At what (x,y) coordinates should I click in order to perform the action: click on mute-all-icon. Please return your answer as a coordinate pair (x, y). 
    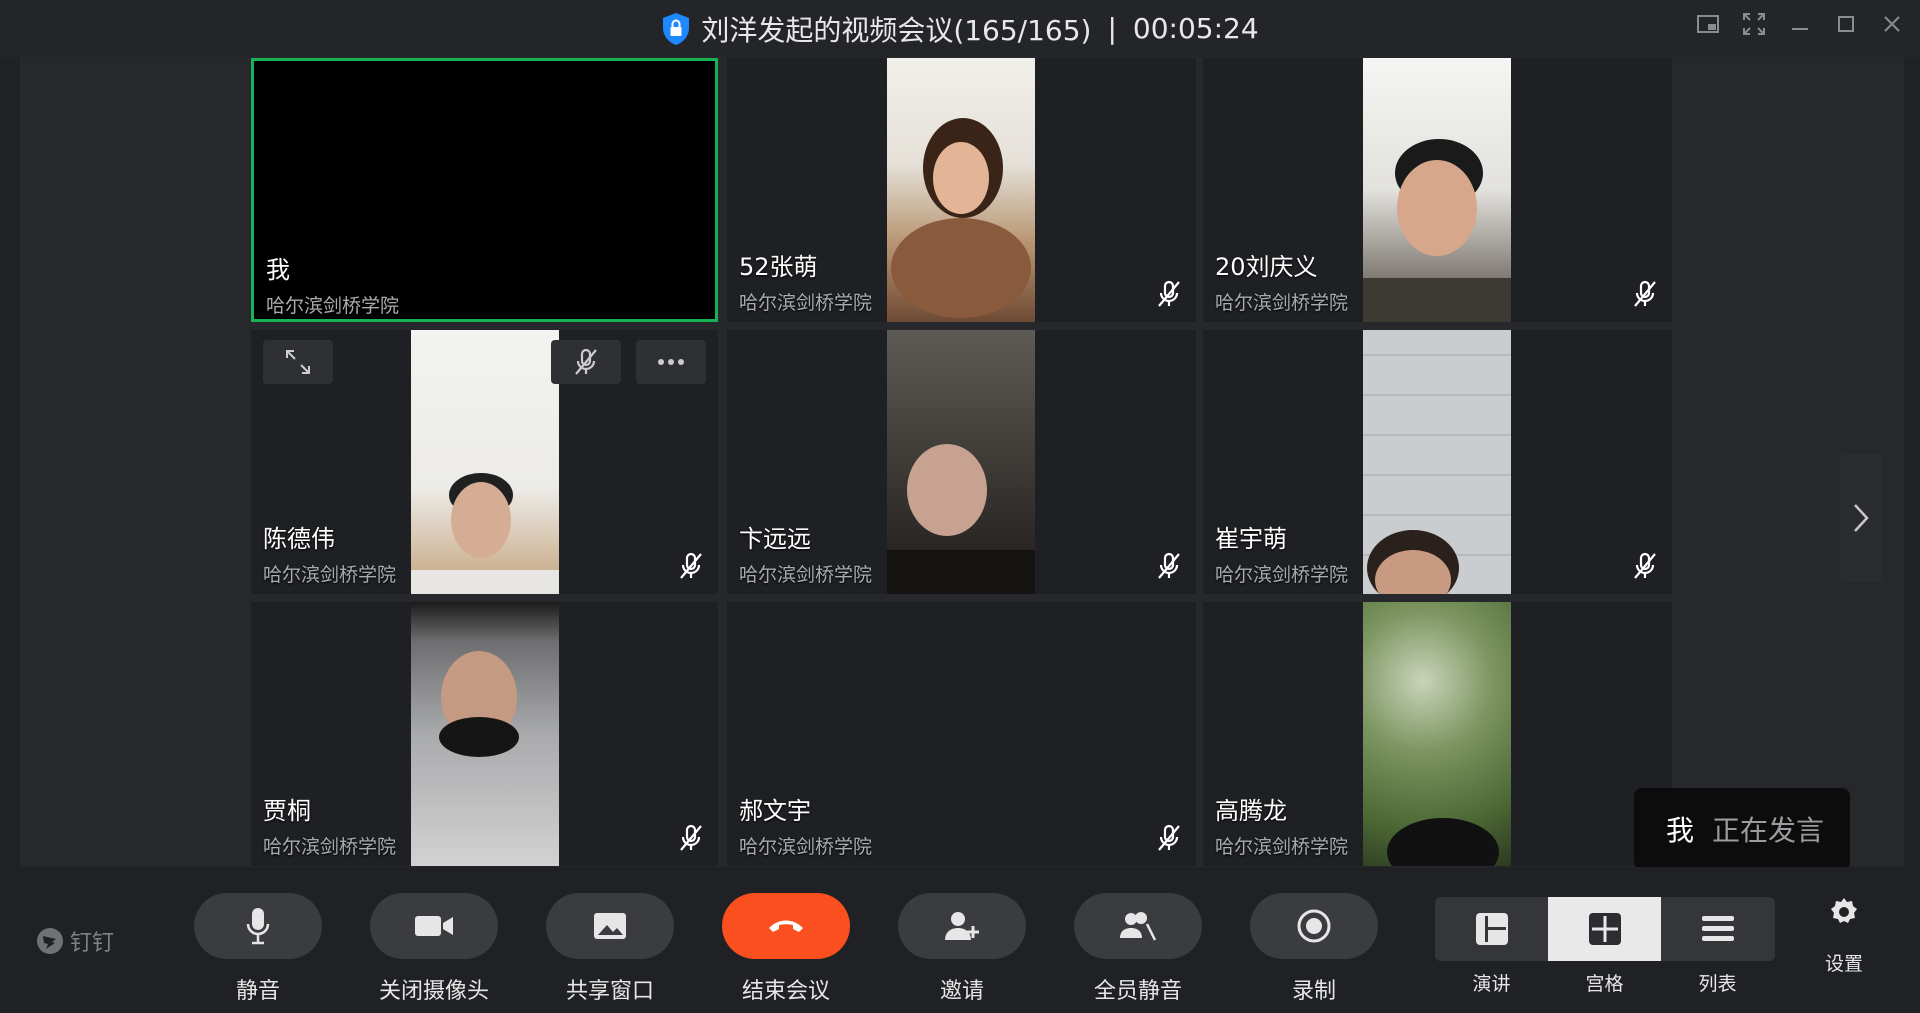
    Looking at the image, I should click on (1138, 926).